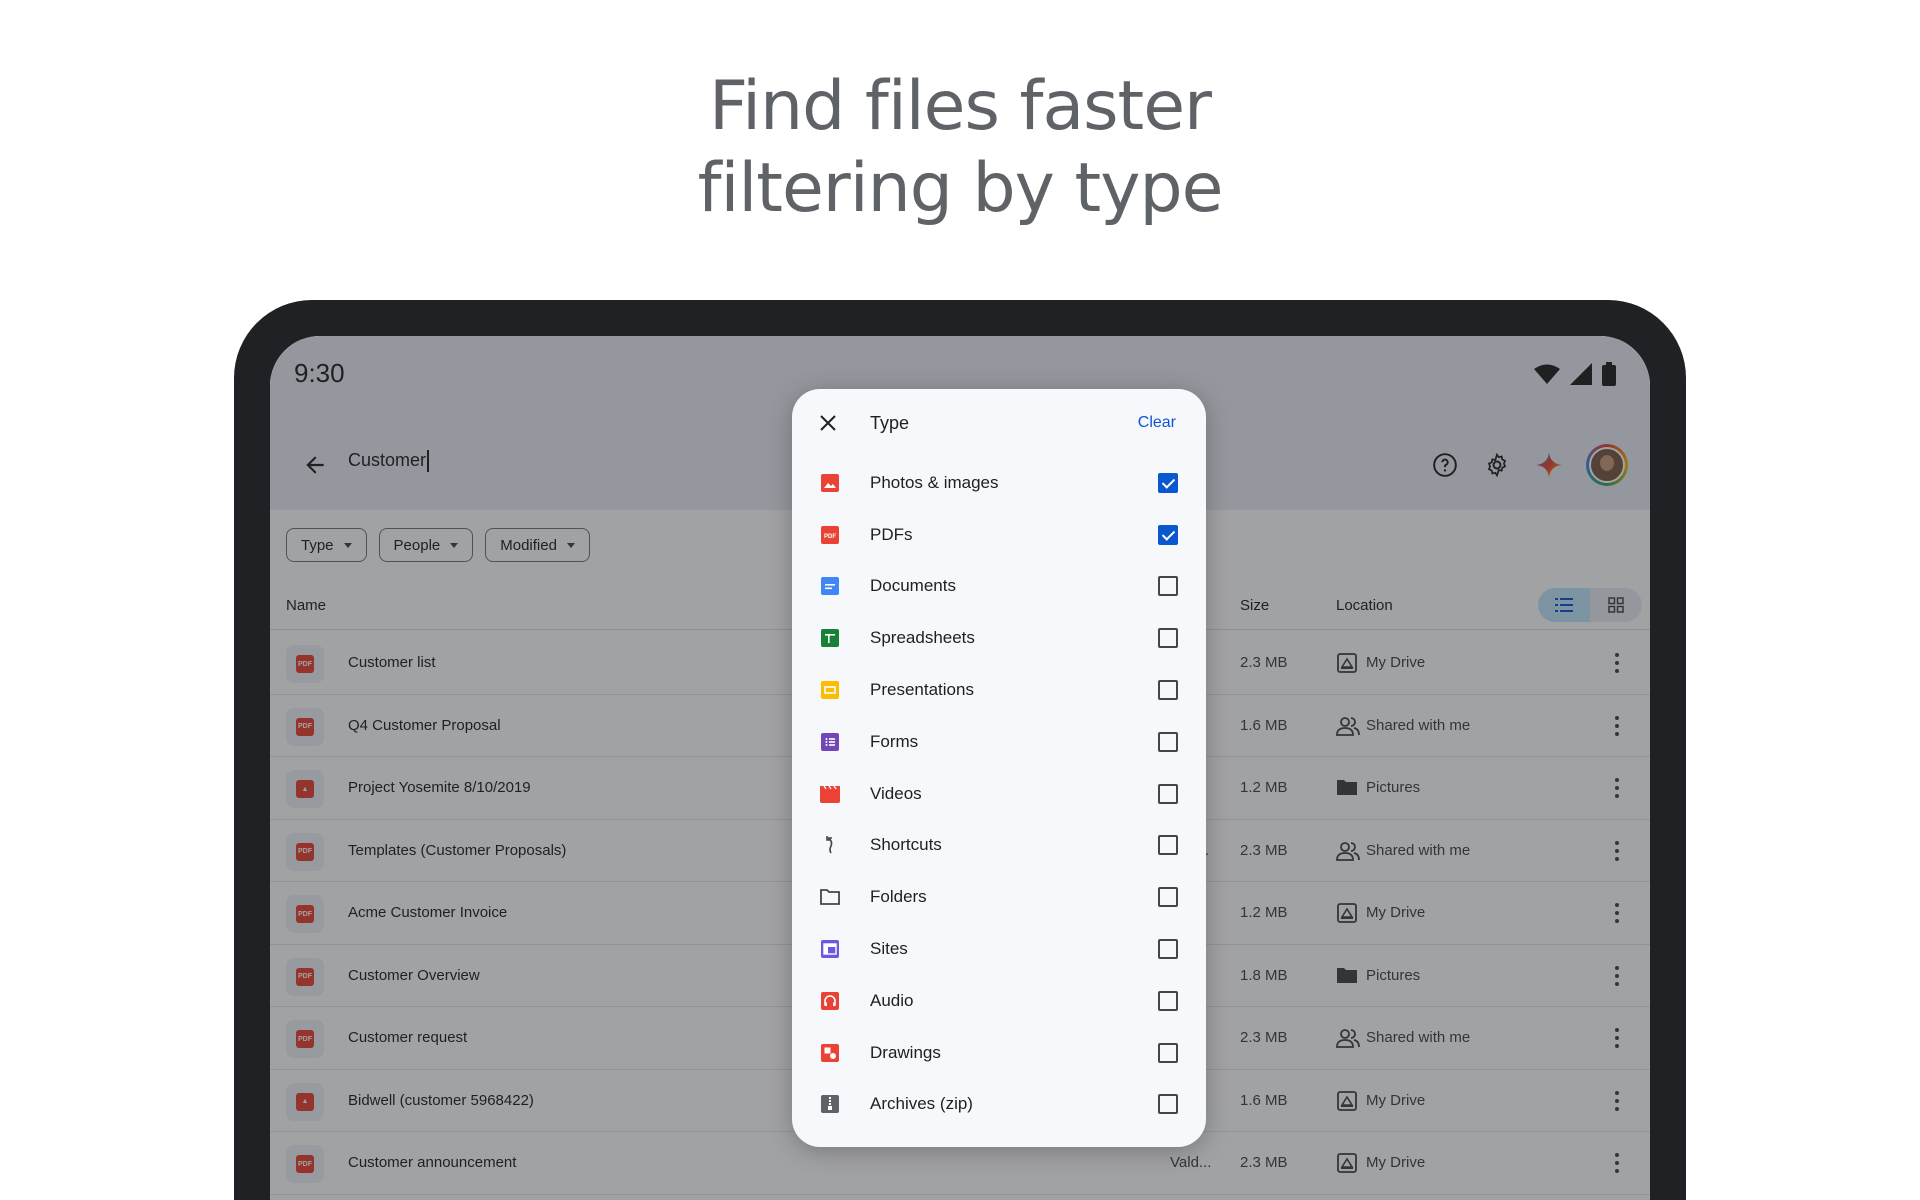 The width and height of the screenshot is (1920, 1200). What do you see at coordinates (828, 423) in the screenshot?
I see `close-icon` at bounding box center [828, 423].